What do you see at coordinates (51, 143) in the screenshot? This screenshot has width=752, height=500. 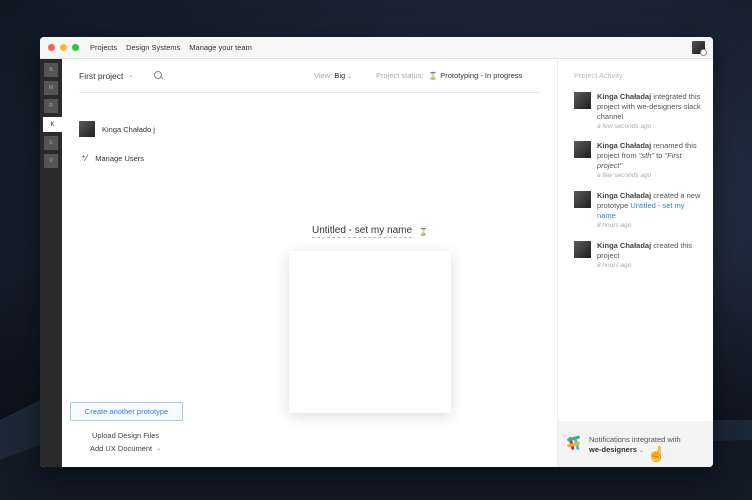 I see `project-switch-e: E` at bounding box center [51, 143].